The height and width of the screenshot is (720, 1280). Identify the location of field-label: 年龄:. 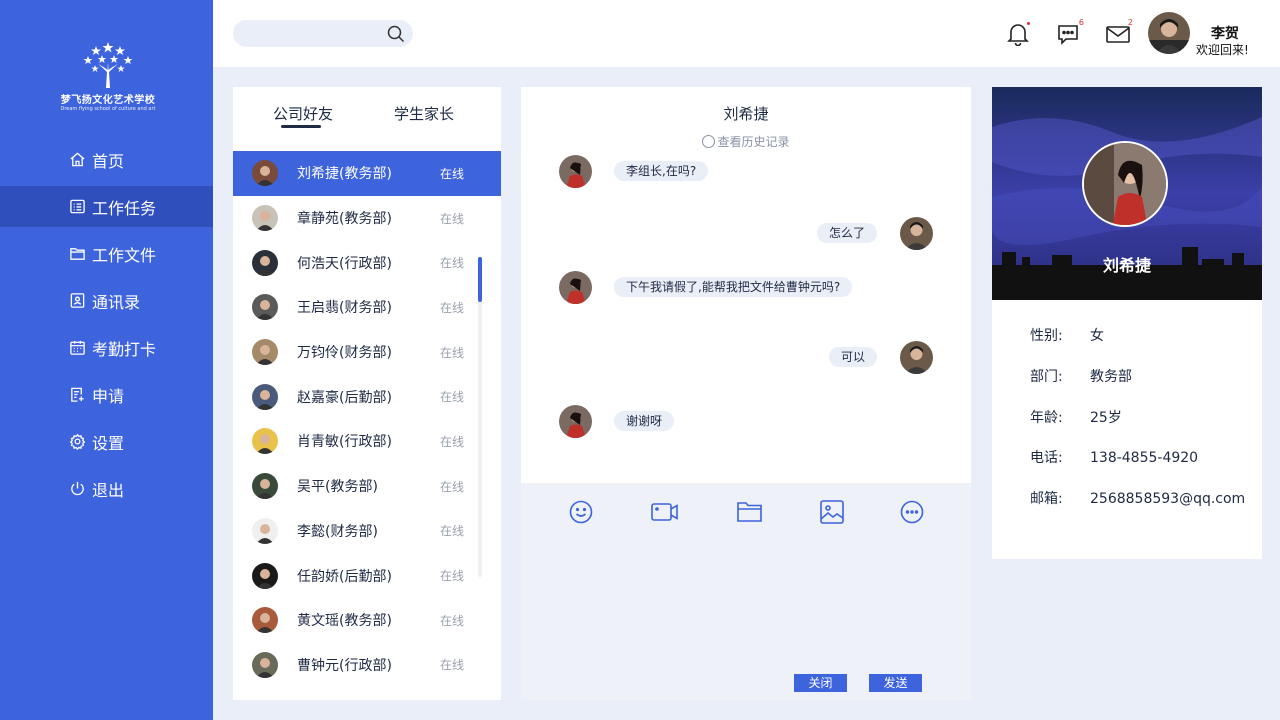
(1046, 417).